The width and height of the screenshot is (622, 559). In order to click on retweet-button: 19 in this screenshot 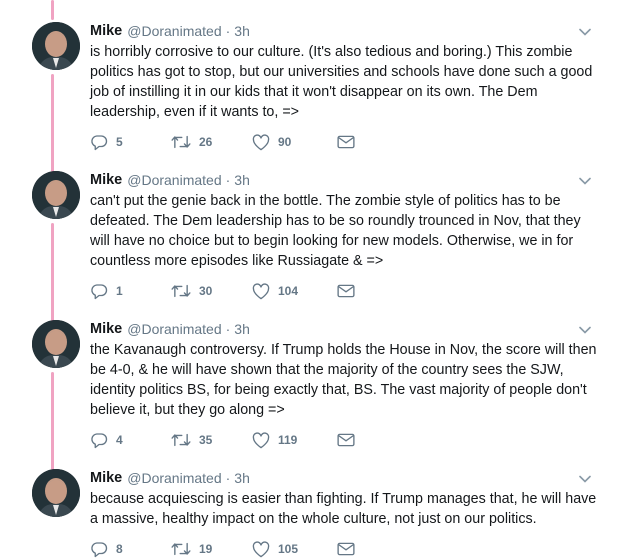, I will do `click(211, 549)`.